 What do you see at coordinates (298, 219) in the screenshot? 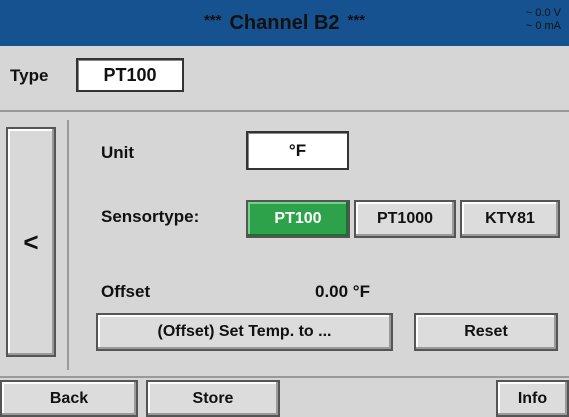
I see `sensortype-pt100-button: PT100` at bounding box center [298, 219].